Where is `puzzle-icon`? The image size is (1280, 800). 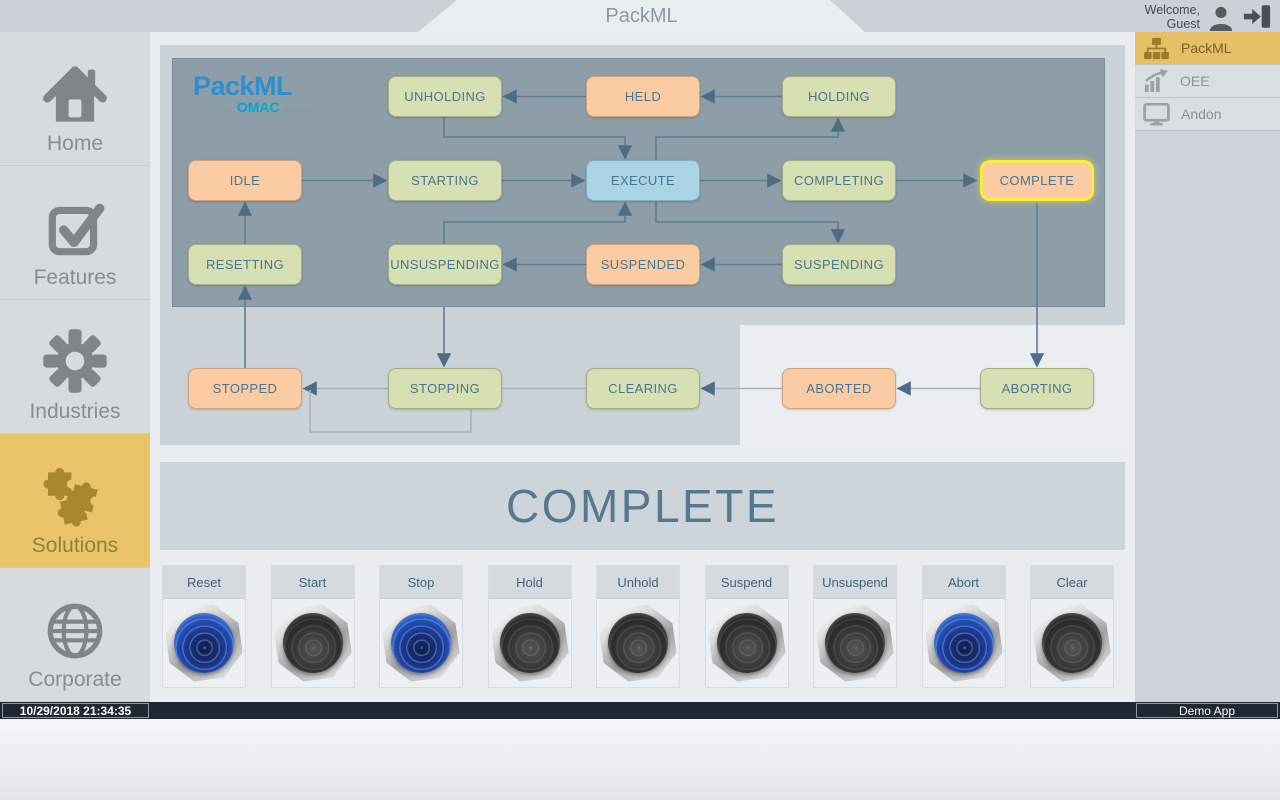
puzzle-icon is located at coordinates (75, 494).